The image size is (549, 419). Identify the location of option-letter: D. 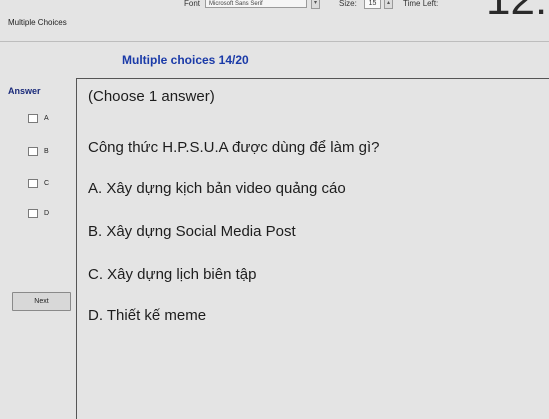
(47, 213).